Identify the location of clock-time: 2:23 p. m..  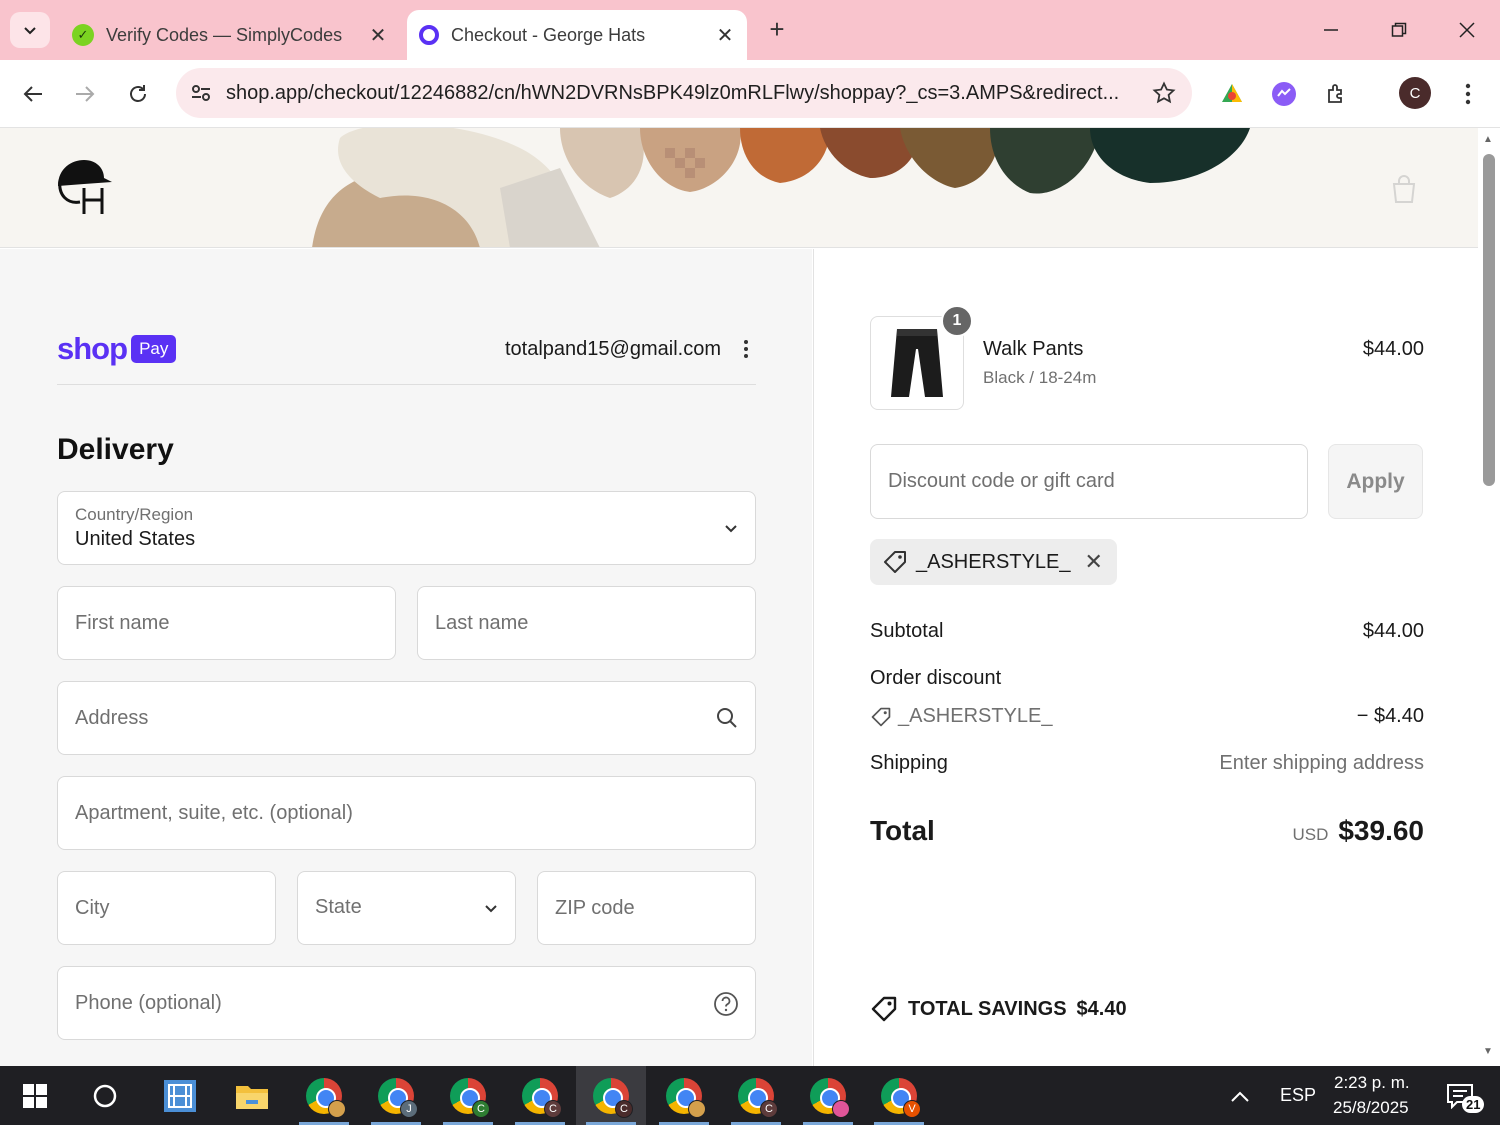
(1372, 1083).